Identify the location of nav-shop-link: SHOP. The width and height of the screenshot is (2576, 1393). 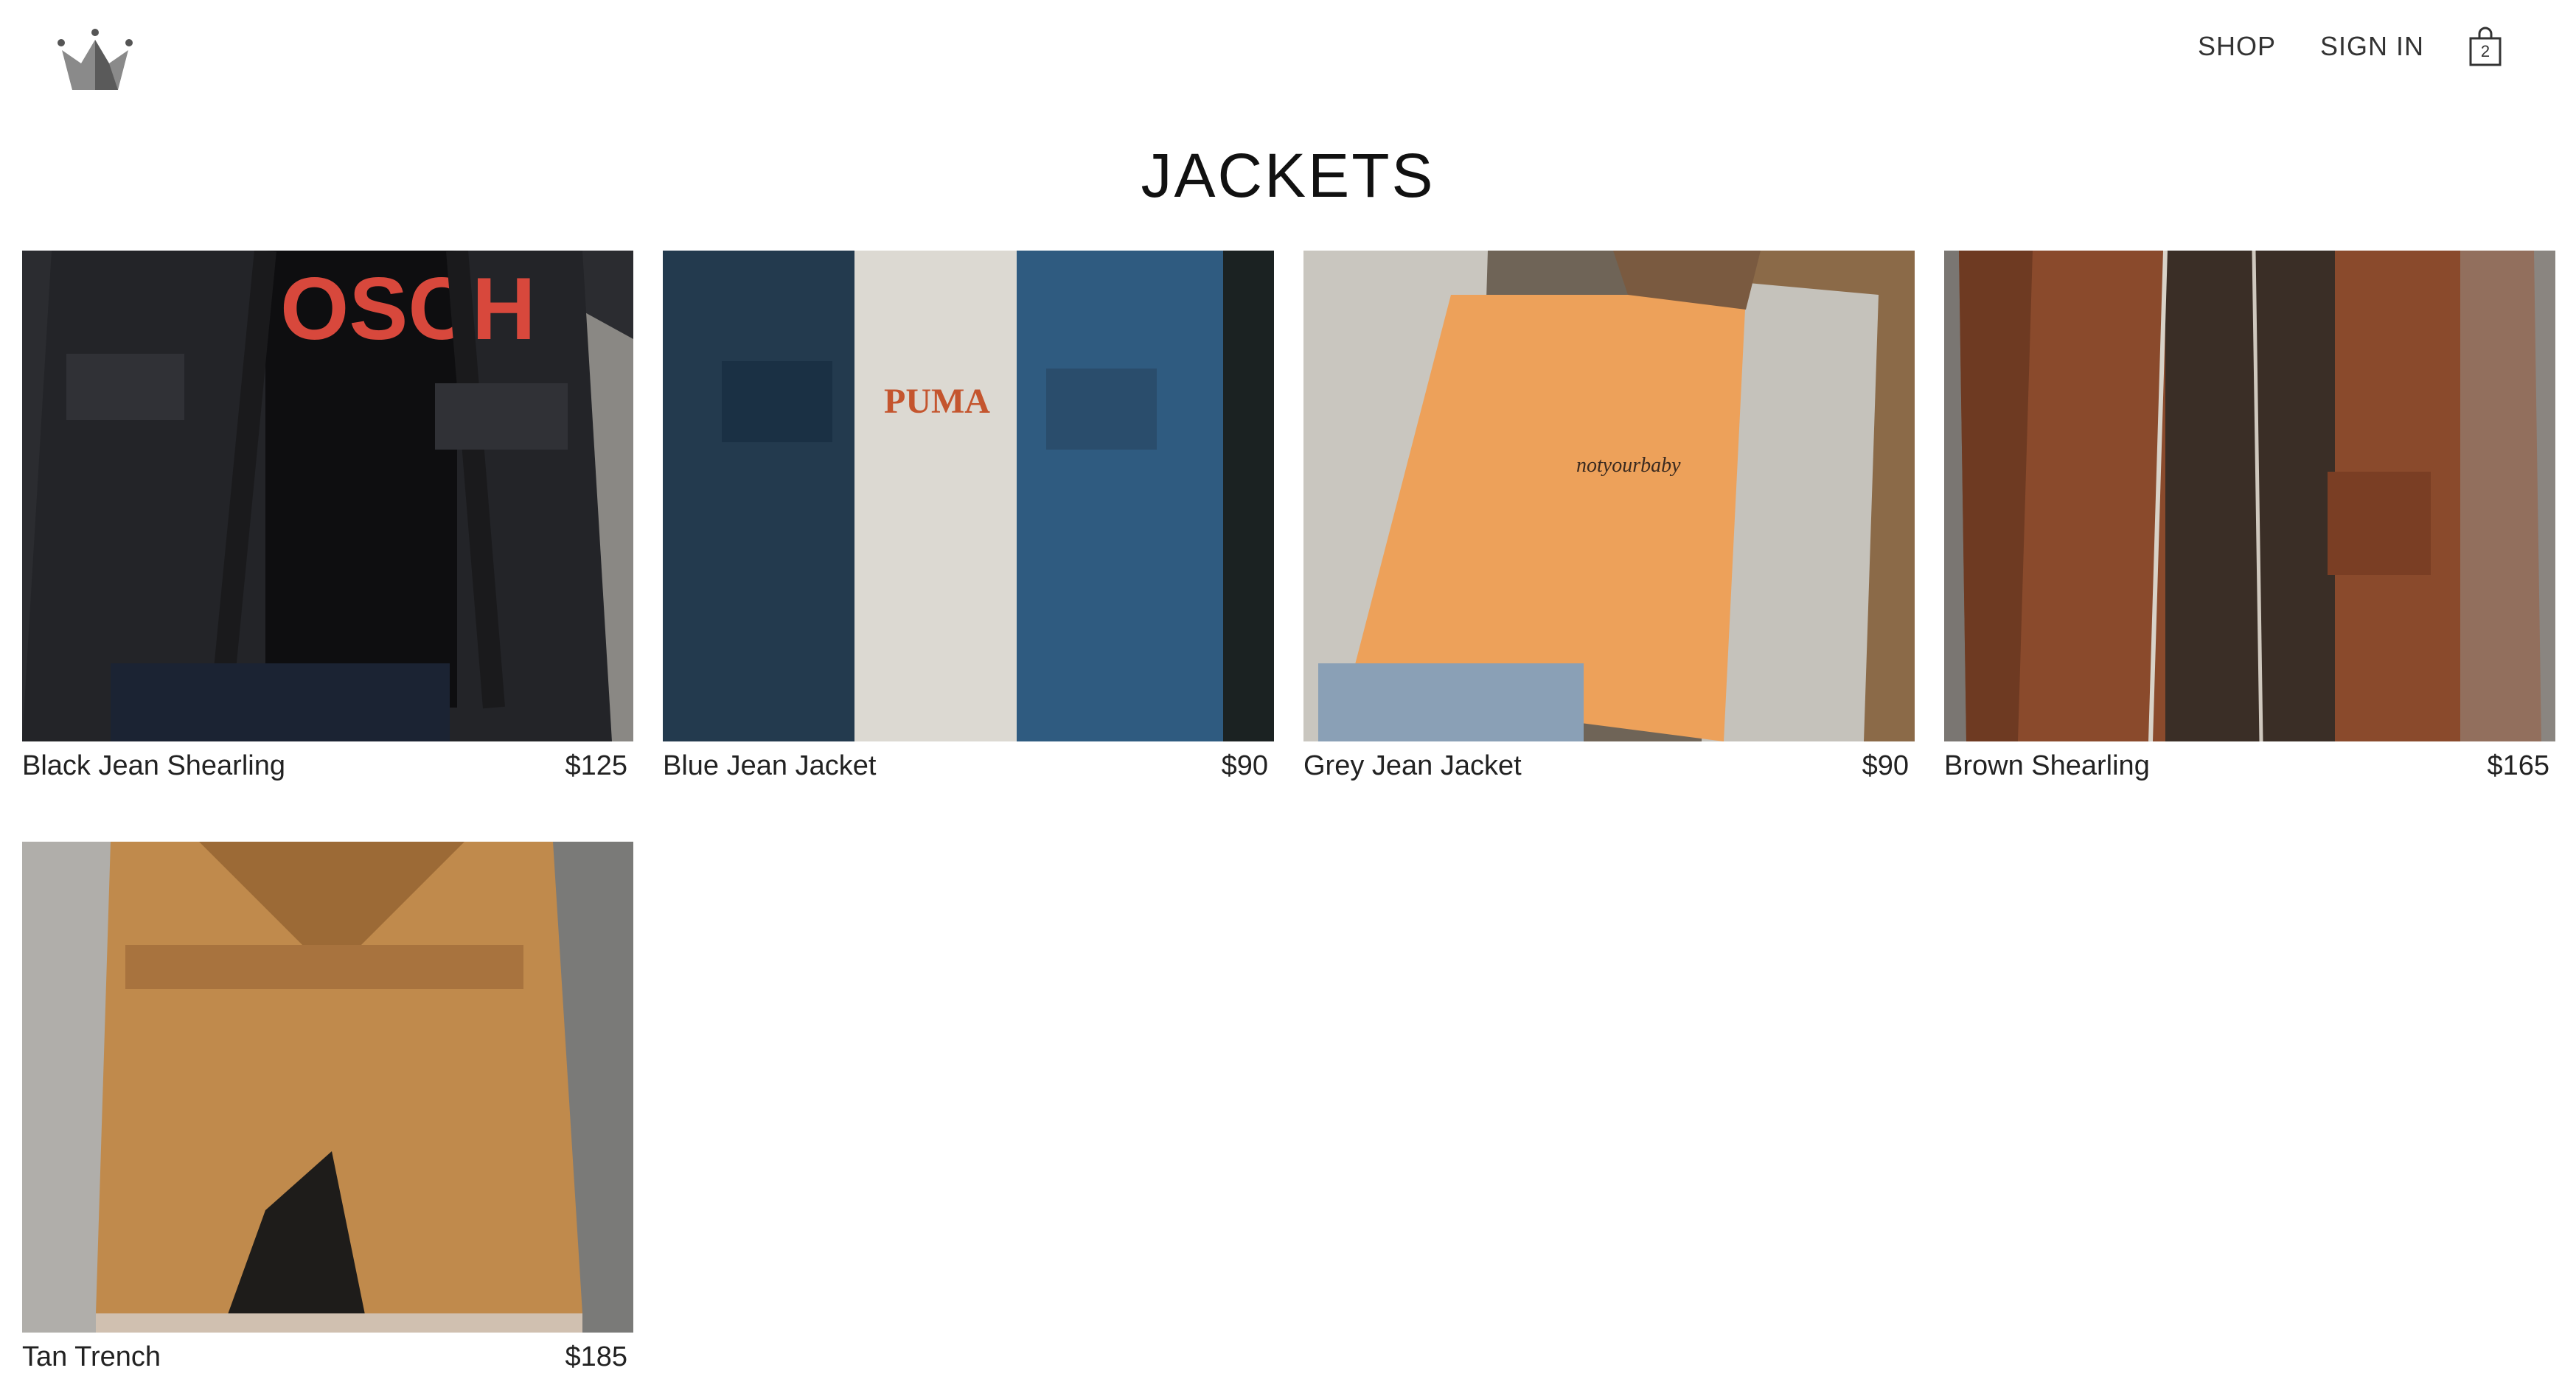
(2237, 47).